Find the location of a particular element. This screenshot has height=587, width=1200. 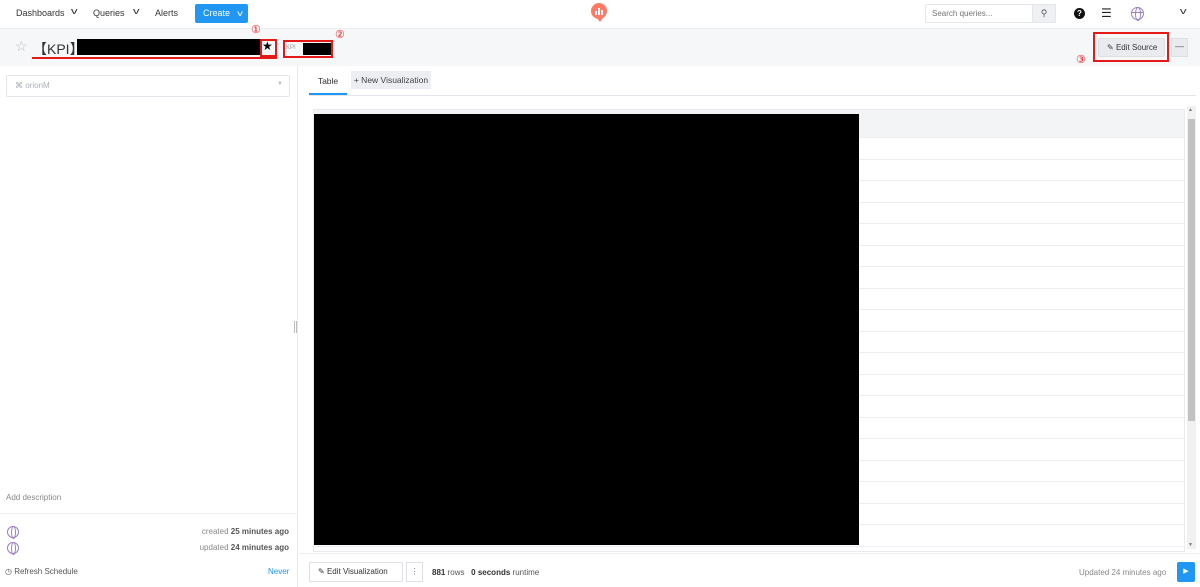

user-avatar-globe-icon is located at coordinates (1137, 14).